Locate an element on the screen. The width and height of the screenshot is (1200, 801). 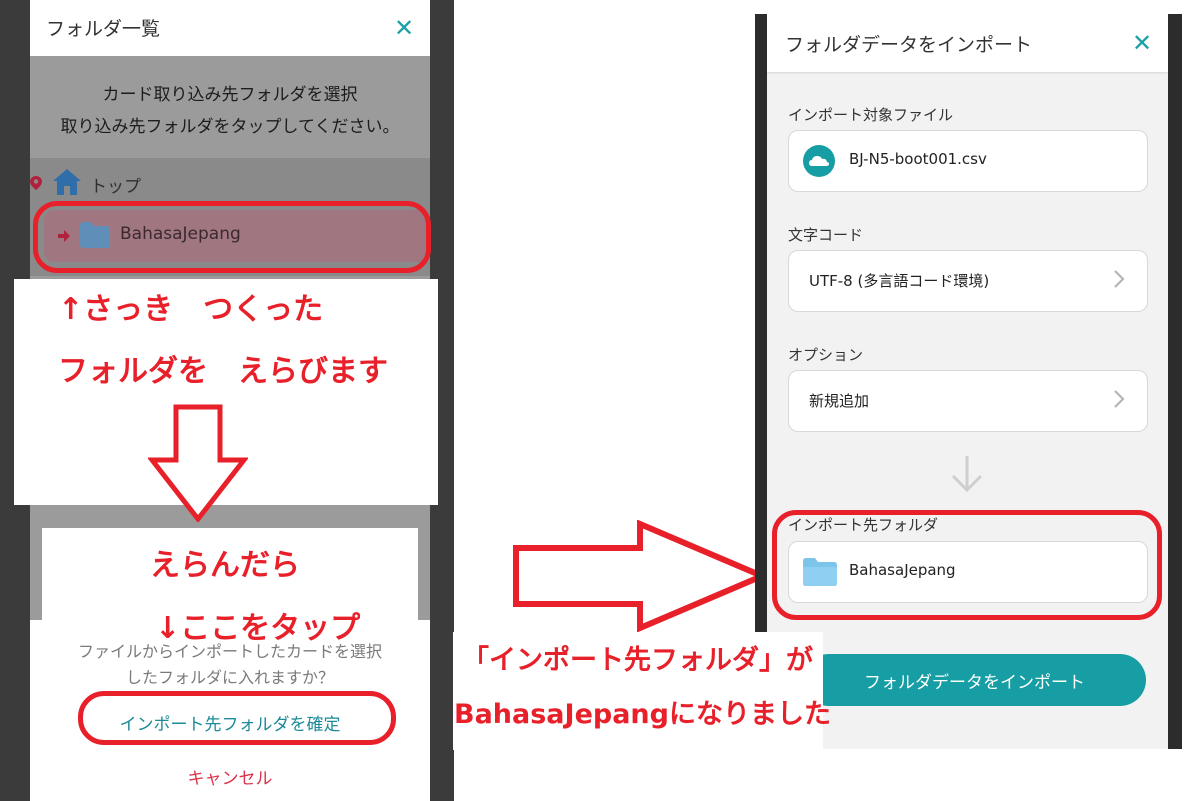
encoding-select: UTF-8 (多言語コード環境) is located at coordinates (968, 281).